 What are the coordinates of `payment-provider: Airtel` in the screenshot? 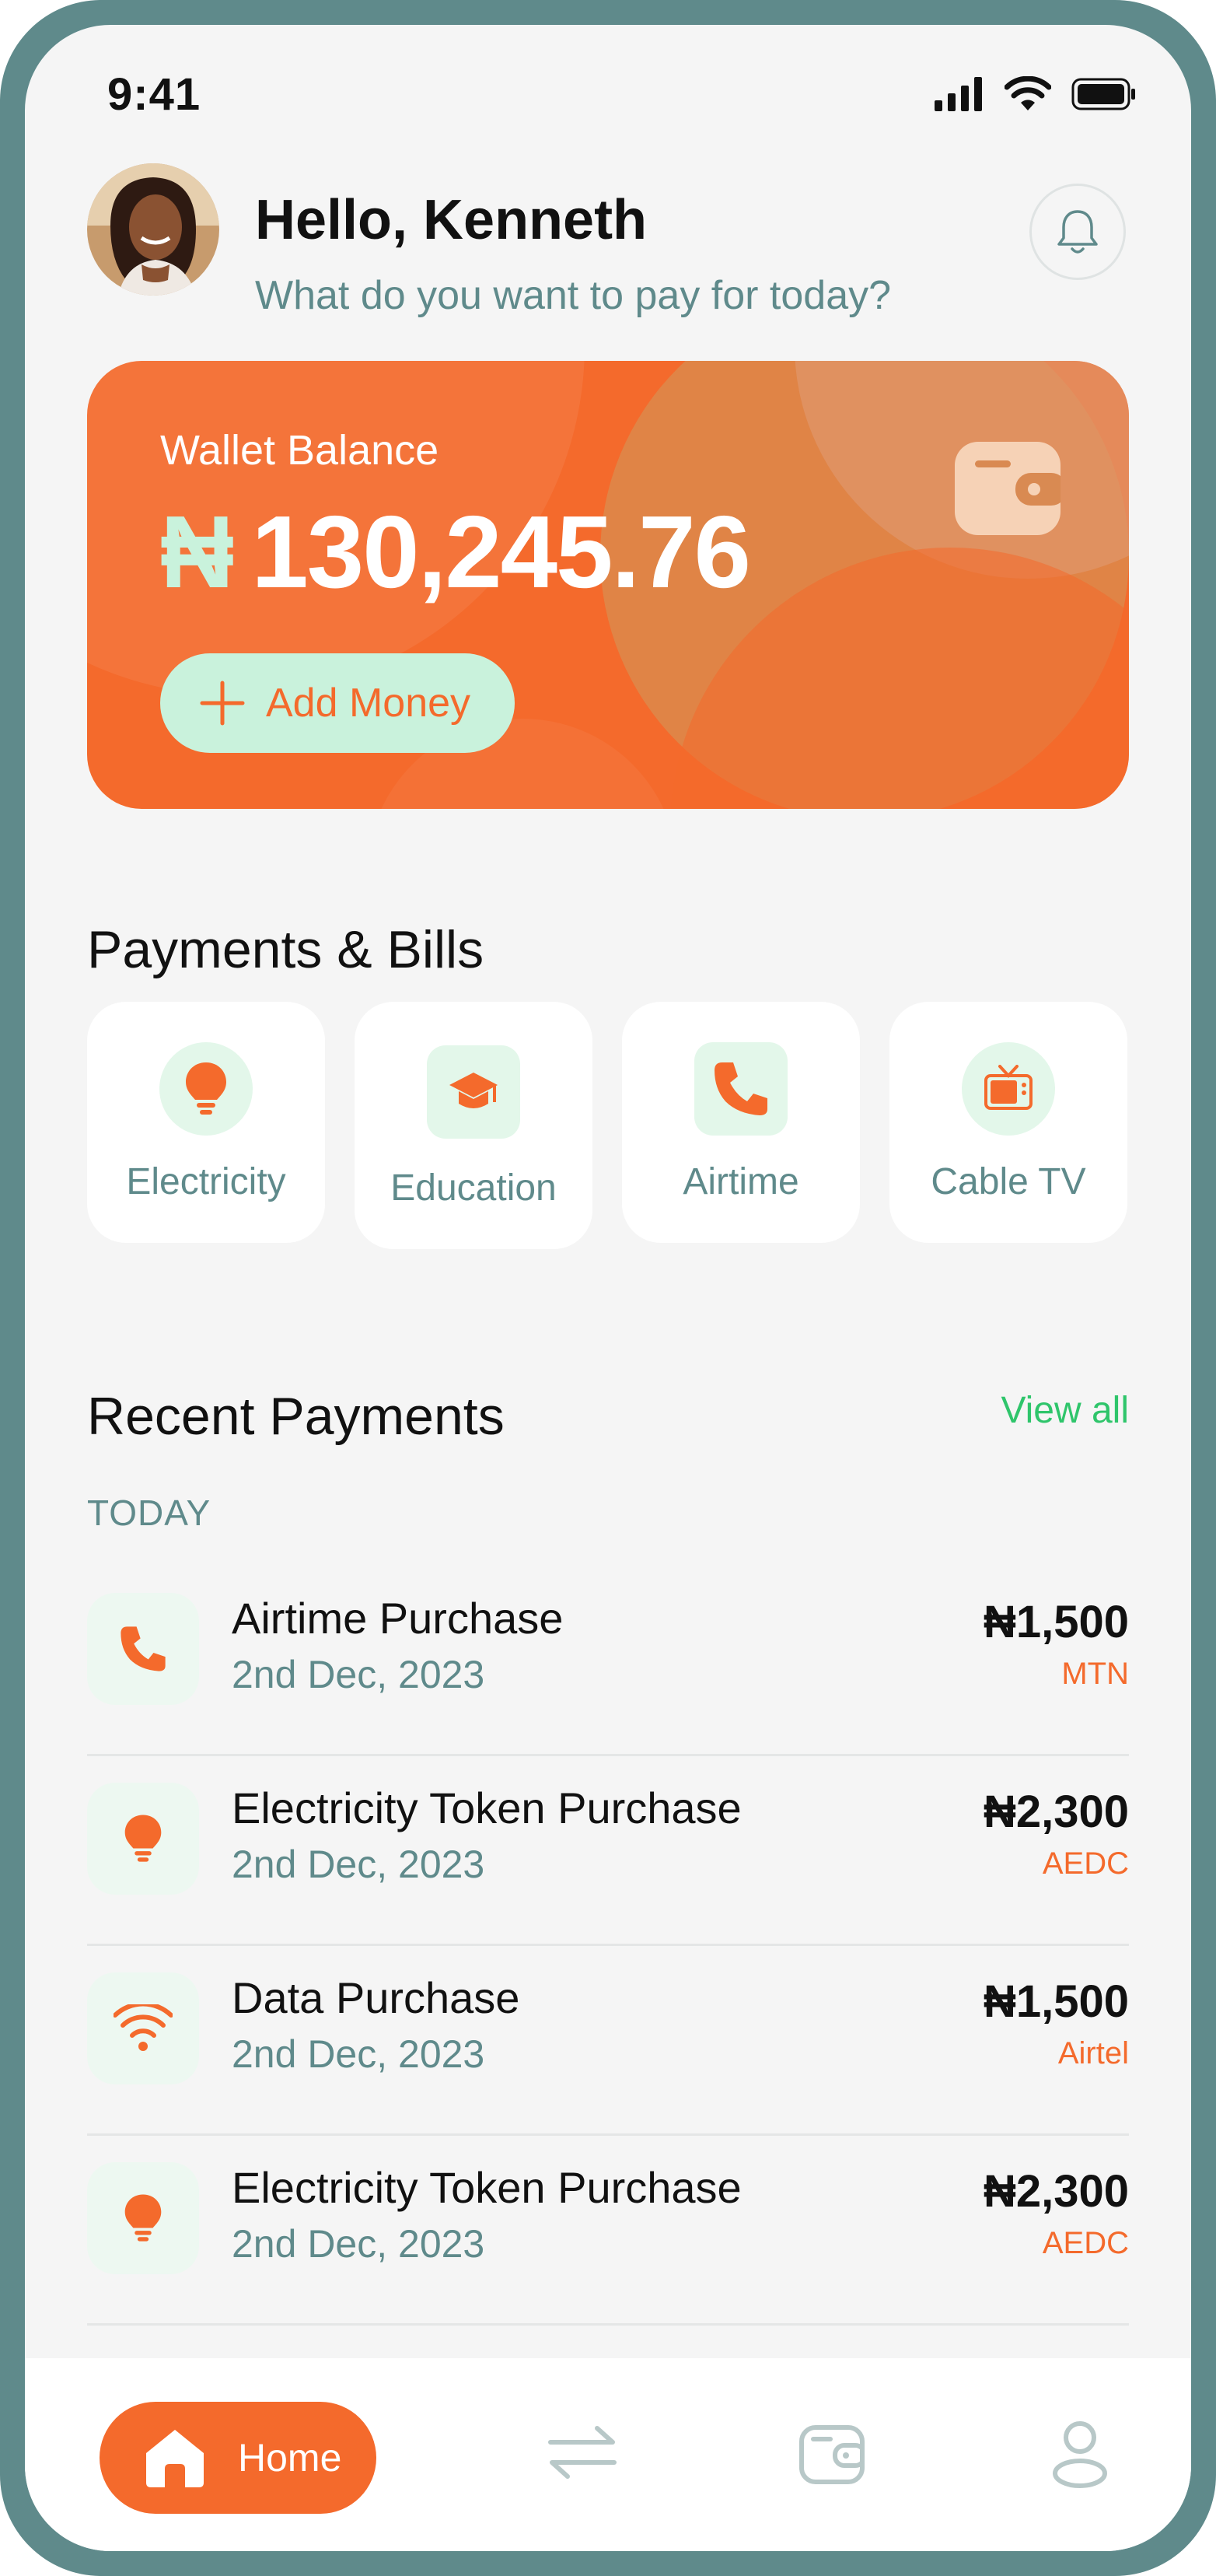 It's located at (1093, 2053).